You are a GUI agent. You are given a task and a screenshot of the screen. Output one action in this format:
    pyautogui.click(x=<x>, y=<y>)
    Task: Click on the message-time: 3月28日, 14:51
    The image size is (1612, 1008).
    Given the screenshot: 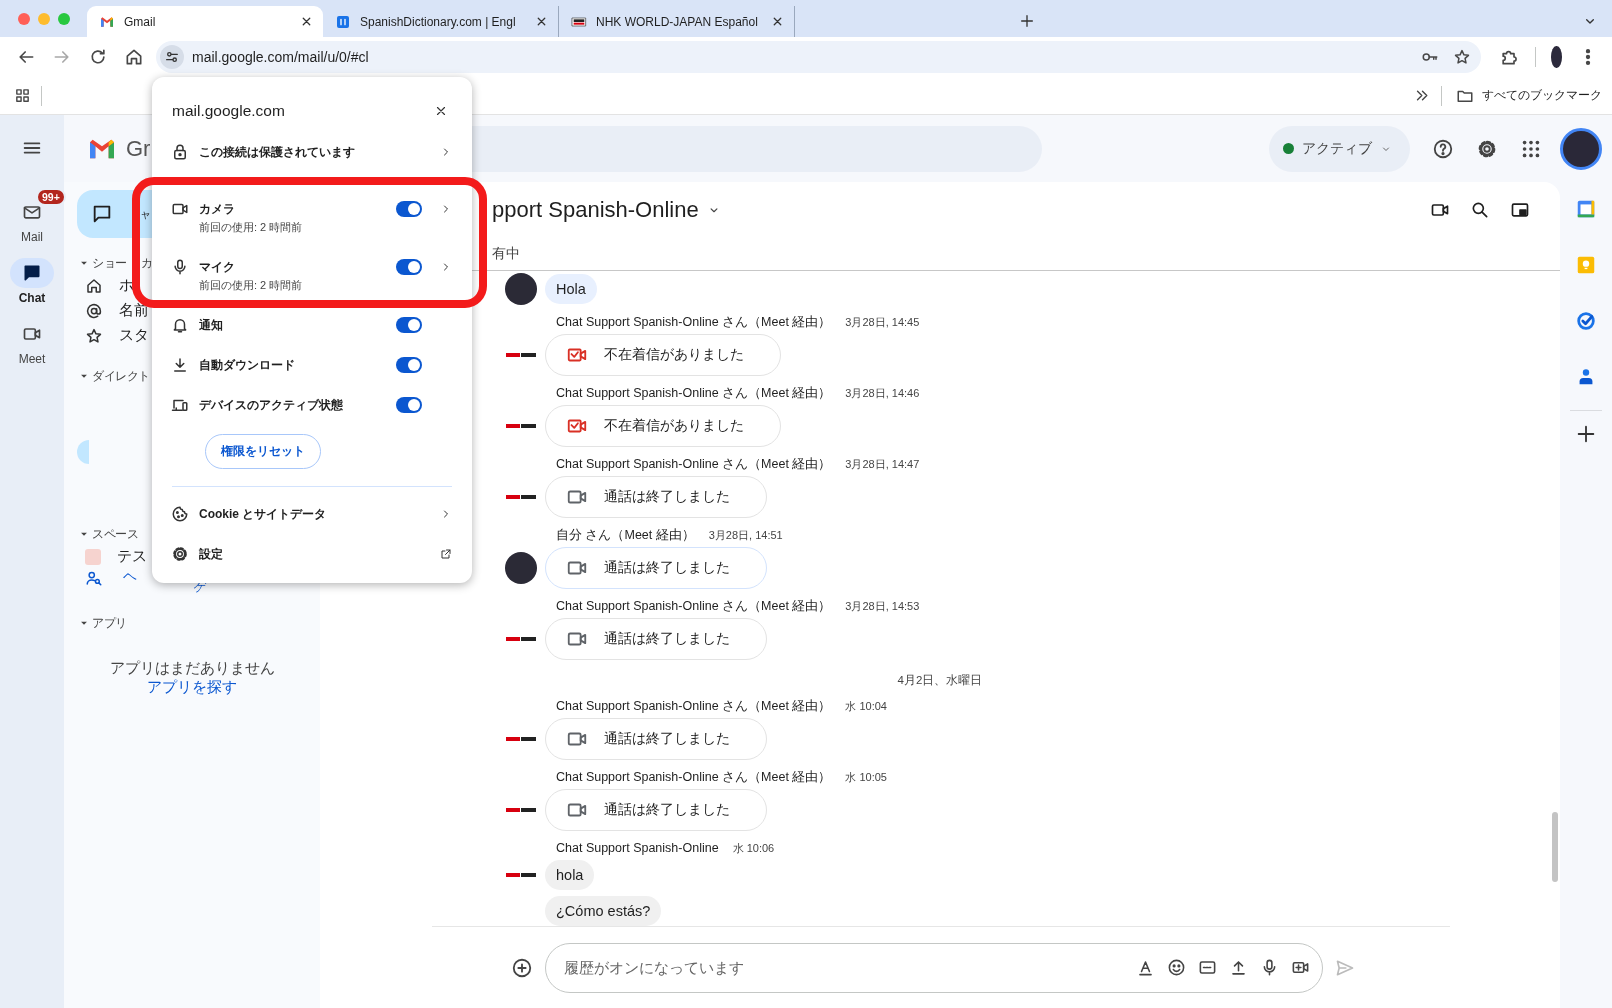 What is the action you would take?
    pyautogui.click(x=745, y=535)
    